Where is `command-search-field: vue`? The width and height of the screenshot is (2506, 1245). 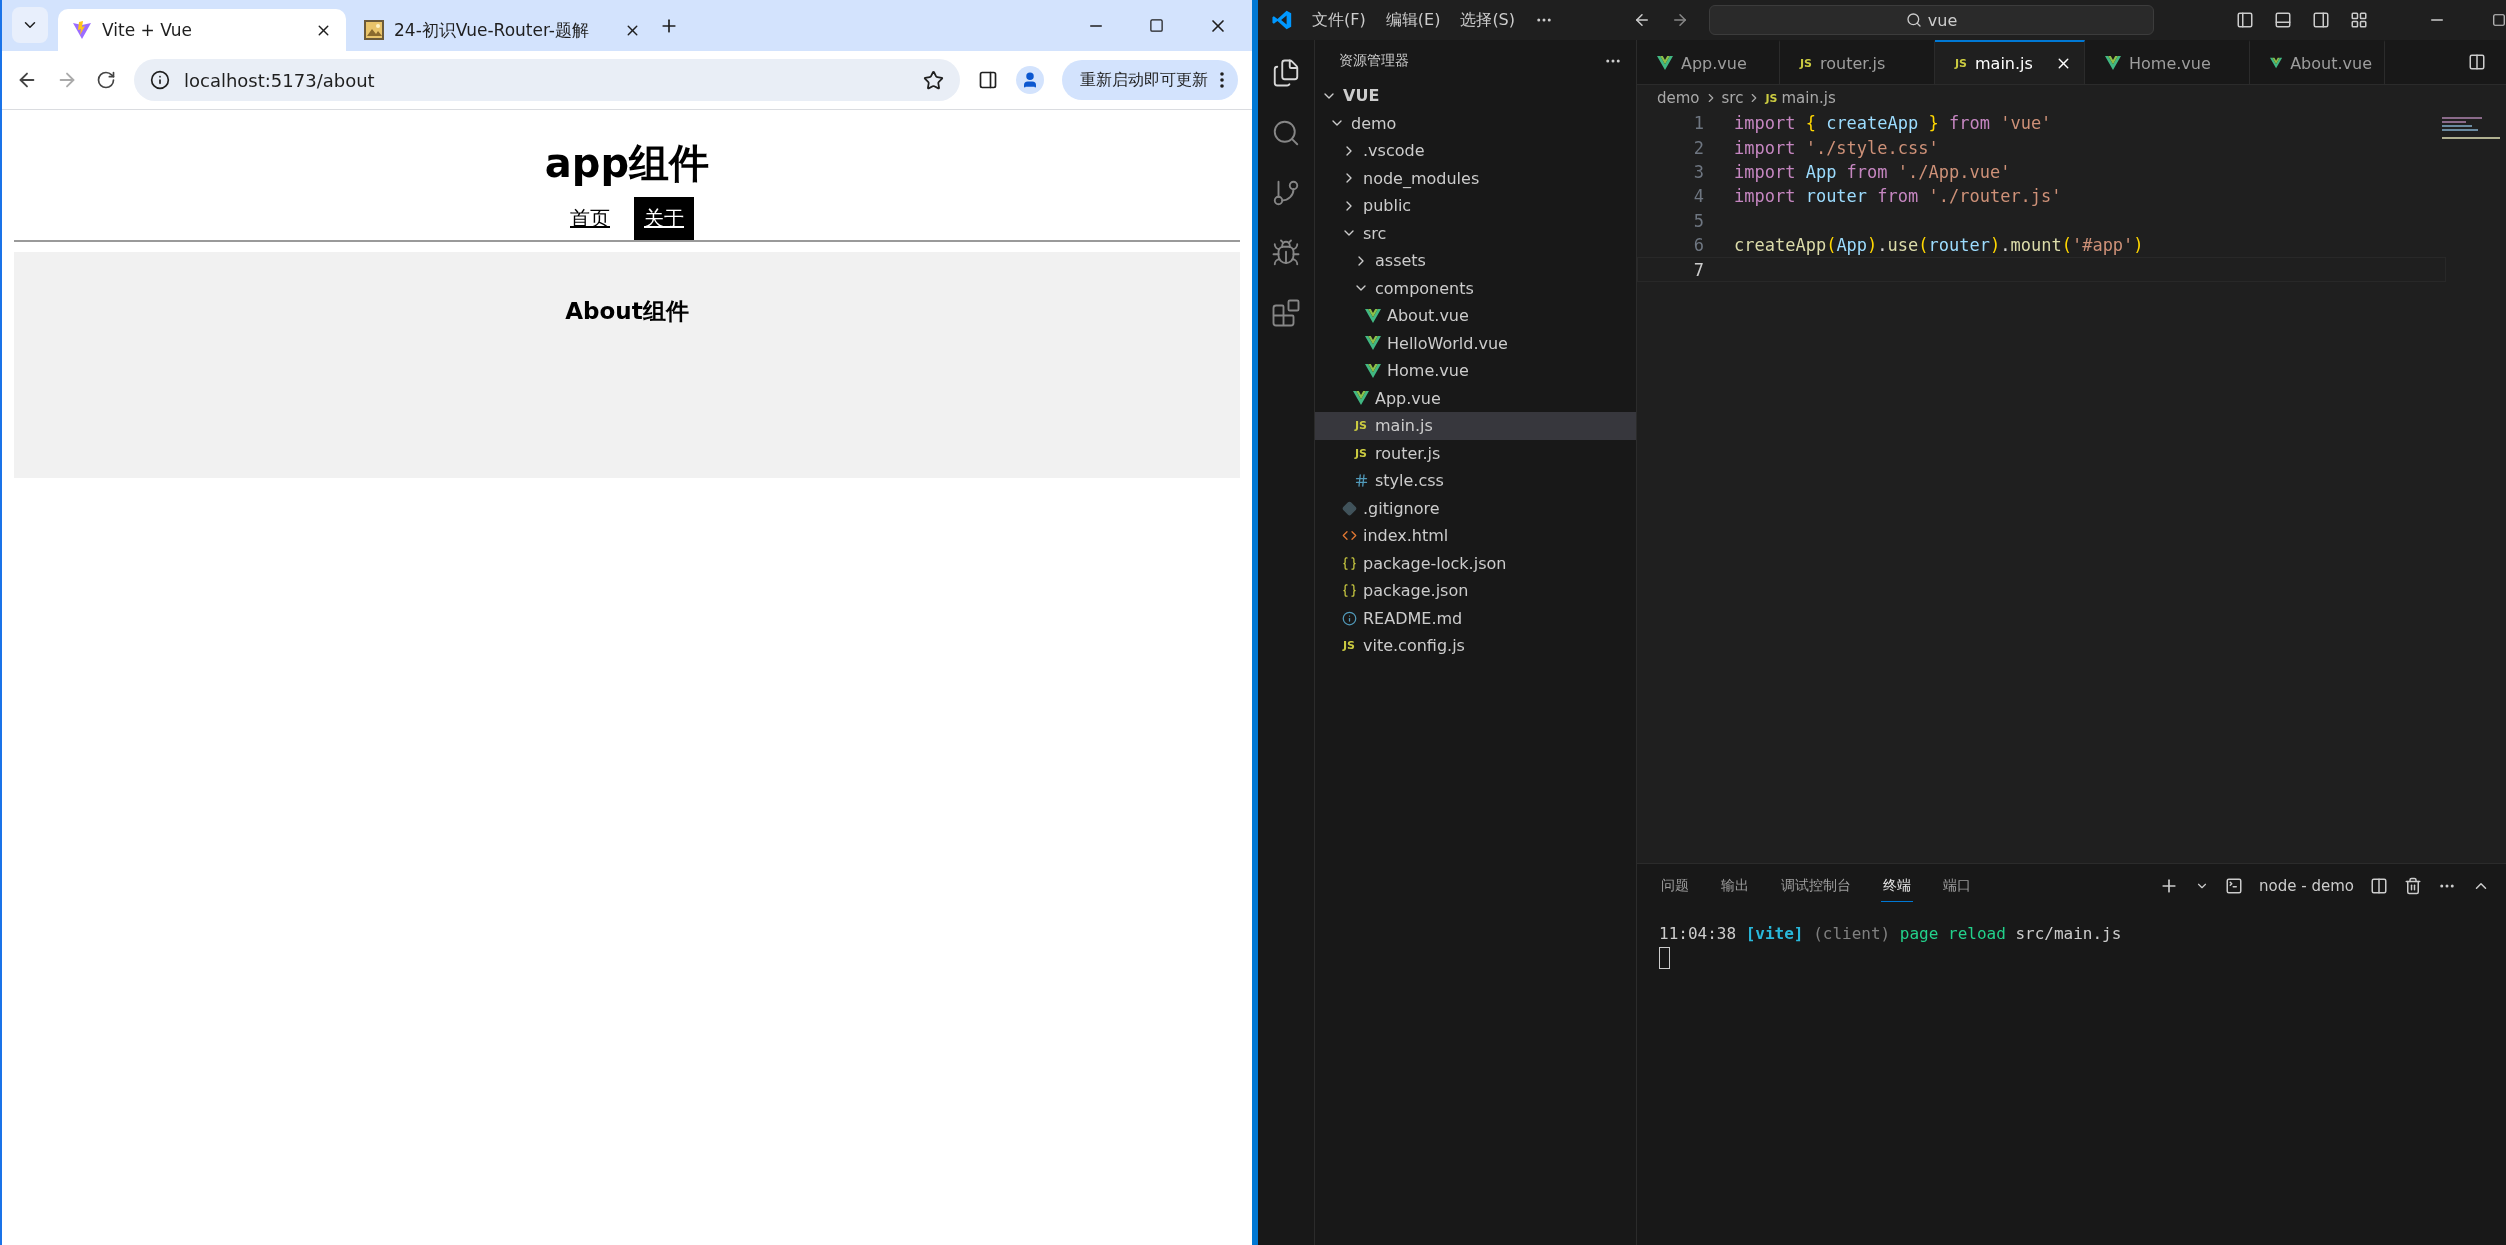
command-search-field: vue is located at coordinates (1931, 20).